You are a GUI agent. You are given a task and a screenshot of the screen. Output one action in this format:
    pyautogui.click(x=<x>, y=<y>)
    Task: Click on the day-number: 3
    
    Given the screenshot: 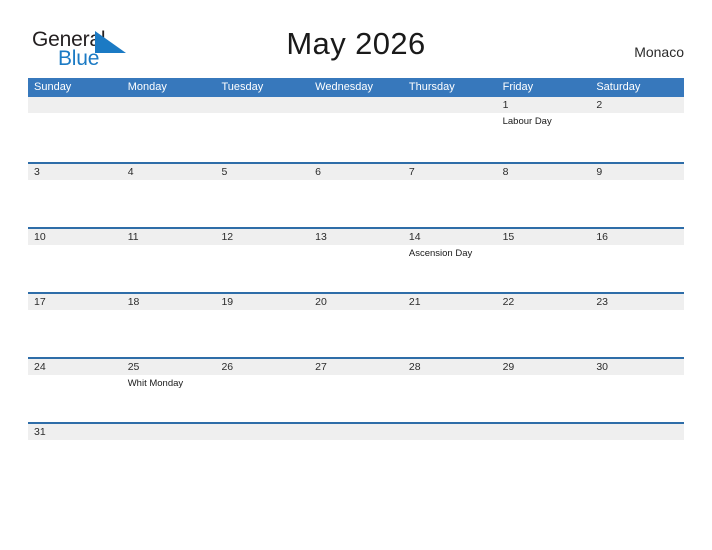 What is the action you would take?
    pyautogui.click(x=75, y=172)
    